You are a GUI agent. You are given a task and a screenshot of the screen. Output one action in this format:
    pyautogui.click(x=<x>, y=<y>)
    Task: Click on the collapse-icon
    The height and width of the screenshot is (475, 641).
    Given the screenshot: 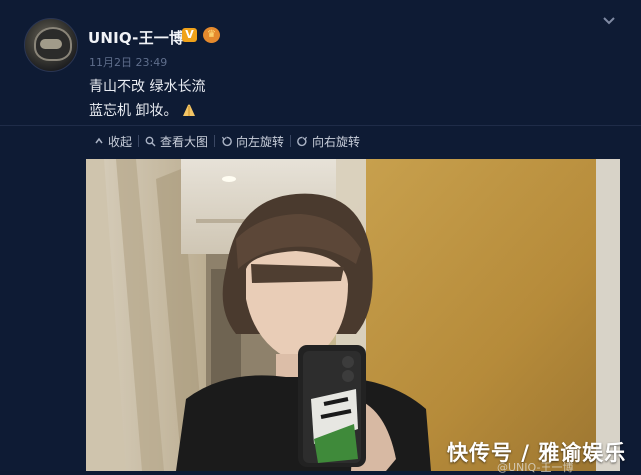 What is the action you would take?
    pyautogui.click(x=99, y=140)
    